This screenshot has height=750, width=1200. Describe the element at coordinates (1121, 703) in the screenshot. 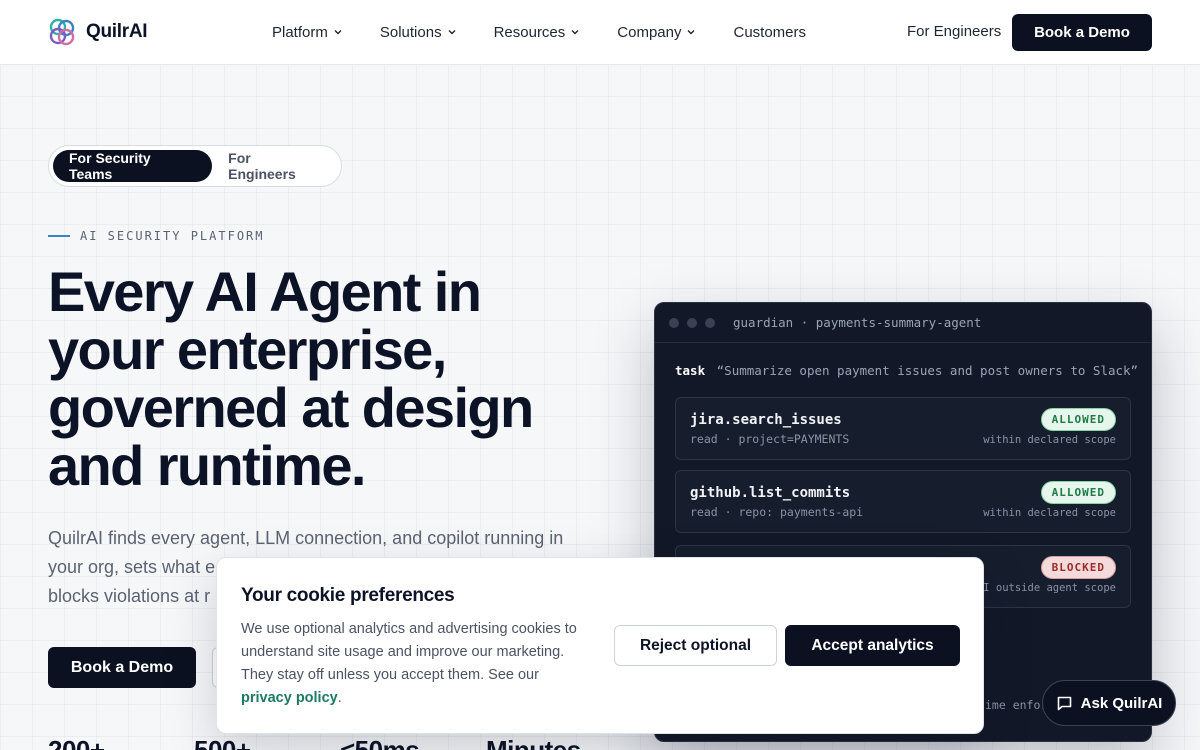

I see `ask-label: Ask QuilrAI` at that location.